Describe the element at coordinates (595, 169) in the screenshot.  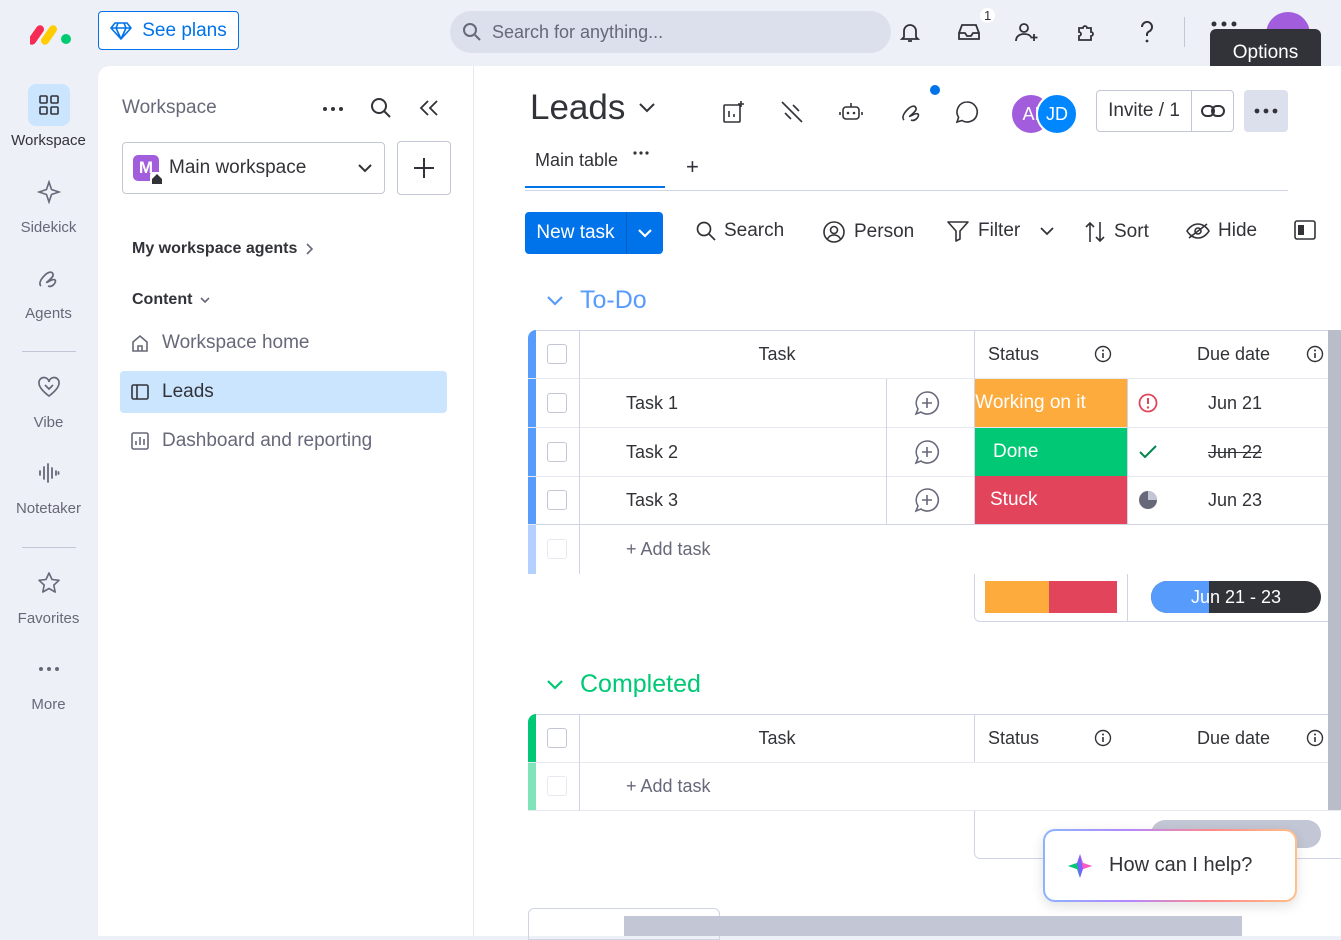
I see `tab-main-table: Main table` at that location.